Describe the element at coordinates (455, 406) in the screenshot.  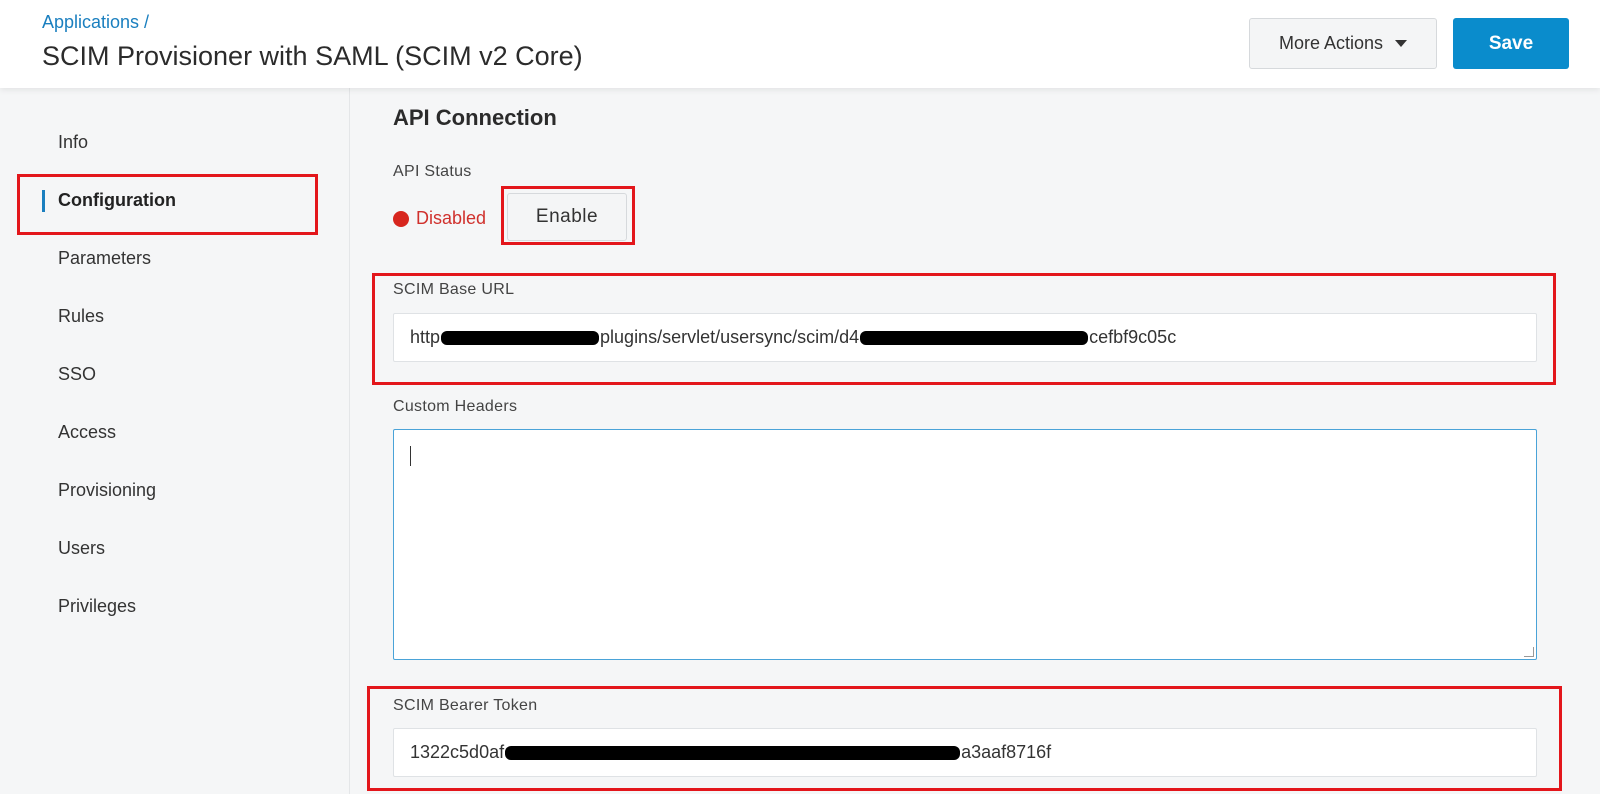
I see `custom-headers-label: Custom Headers` at that location.